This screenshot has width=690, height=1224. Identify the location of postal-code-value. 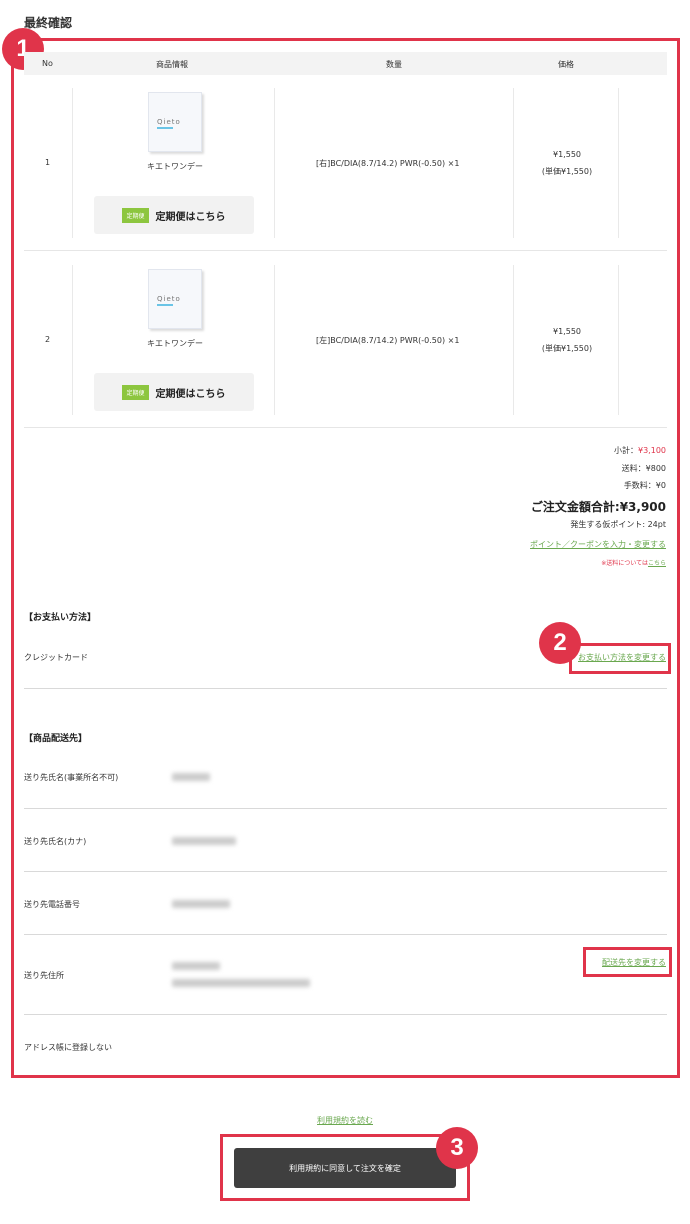
(196, 966).